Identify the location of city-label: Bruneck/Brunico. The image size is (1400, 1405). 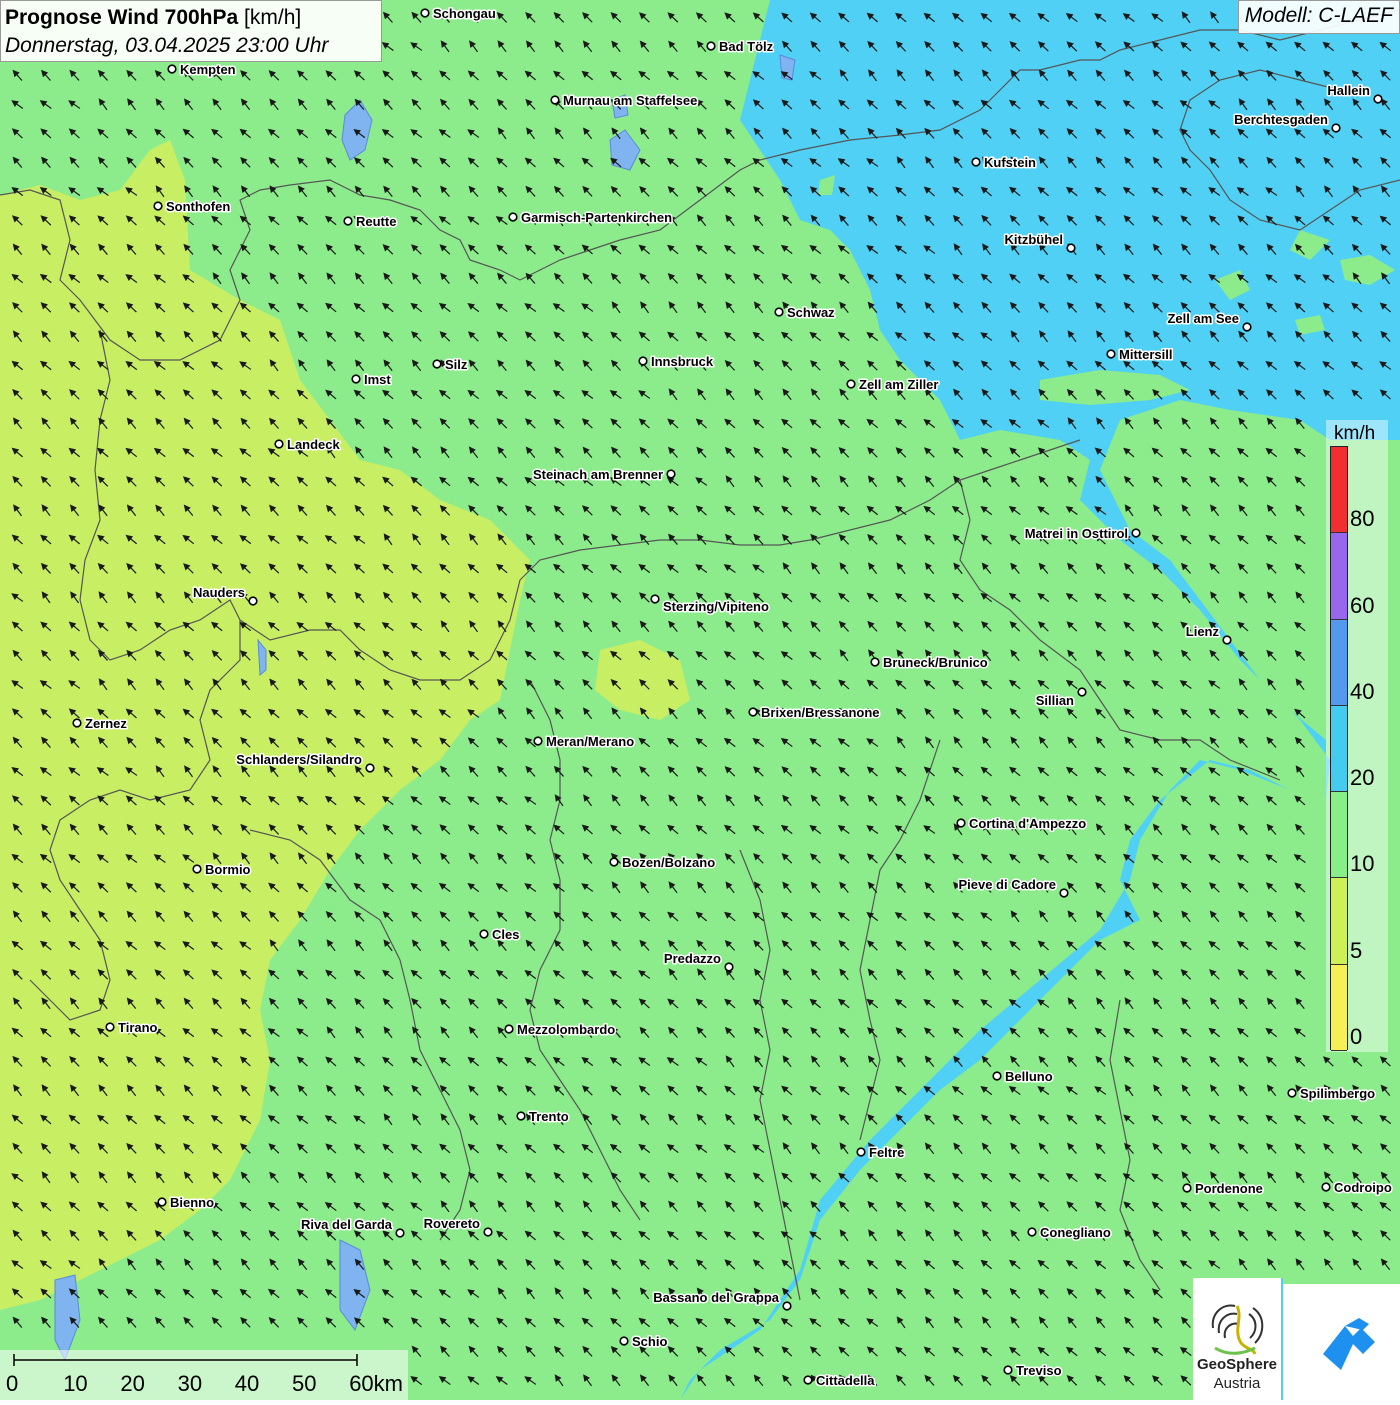
(935, 662).